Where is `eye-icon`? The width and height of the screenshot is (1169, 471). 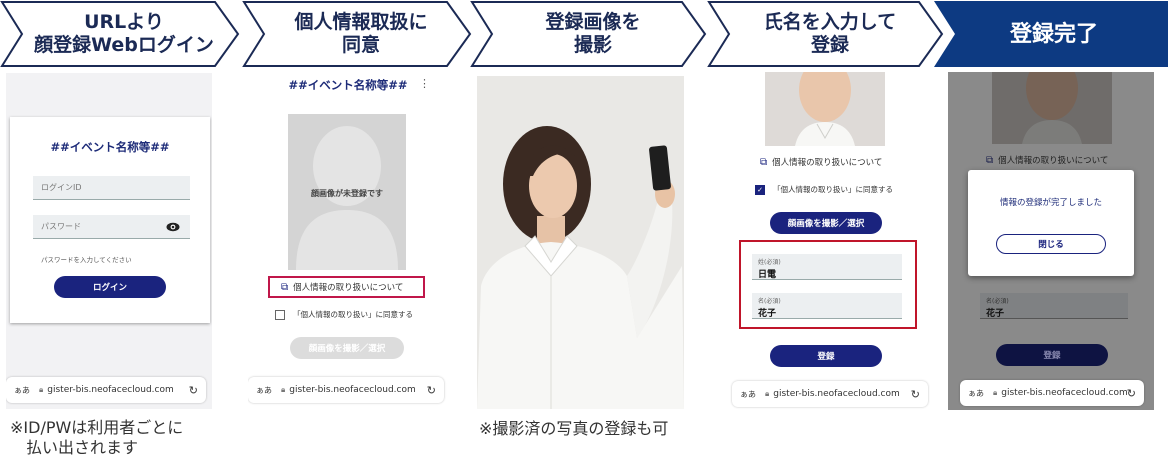 eye-icon is located at coordinates (173, 227).